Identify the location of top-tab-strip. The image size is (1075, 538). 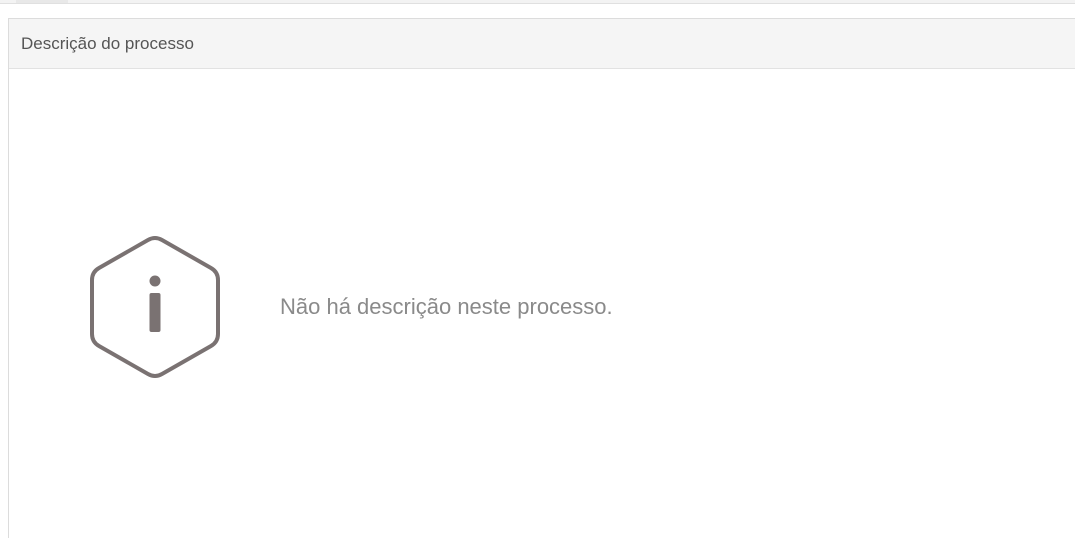
(537, 2).